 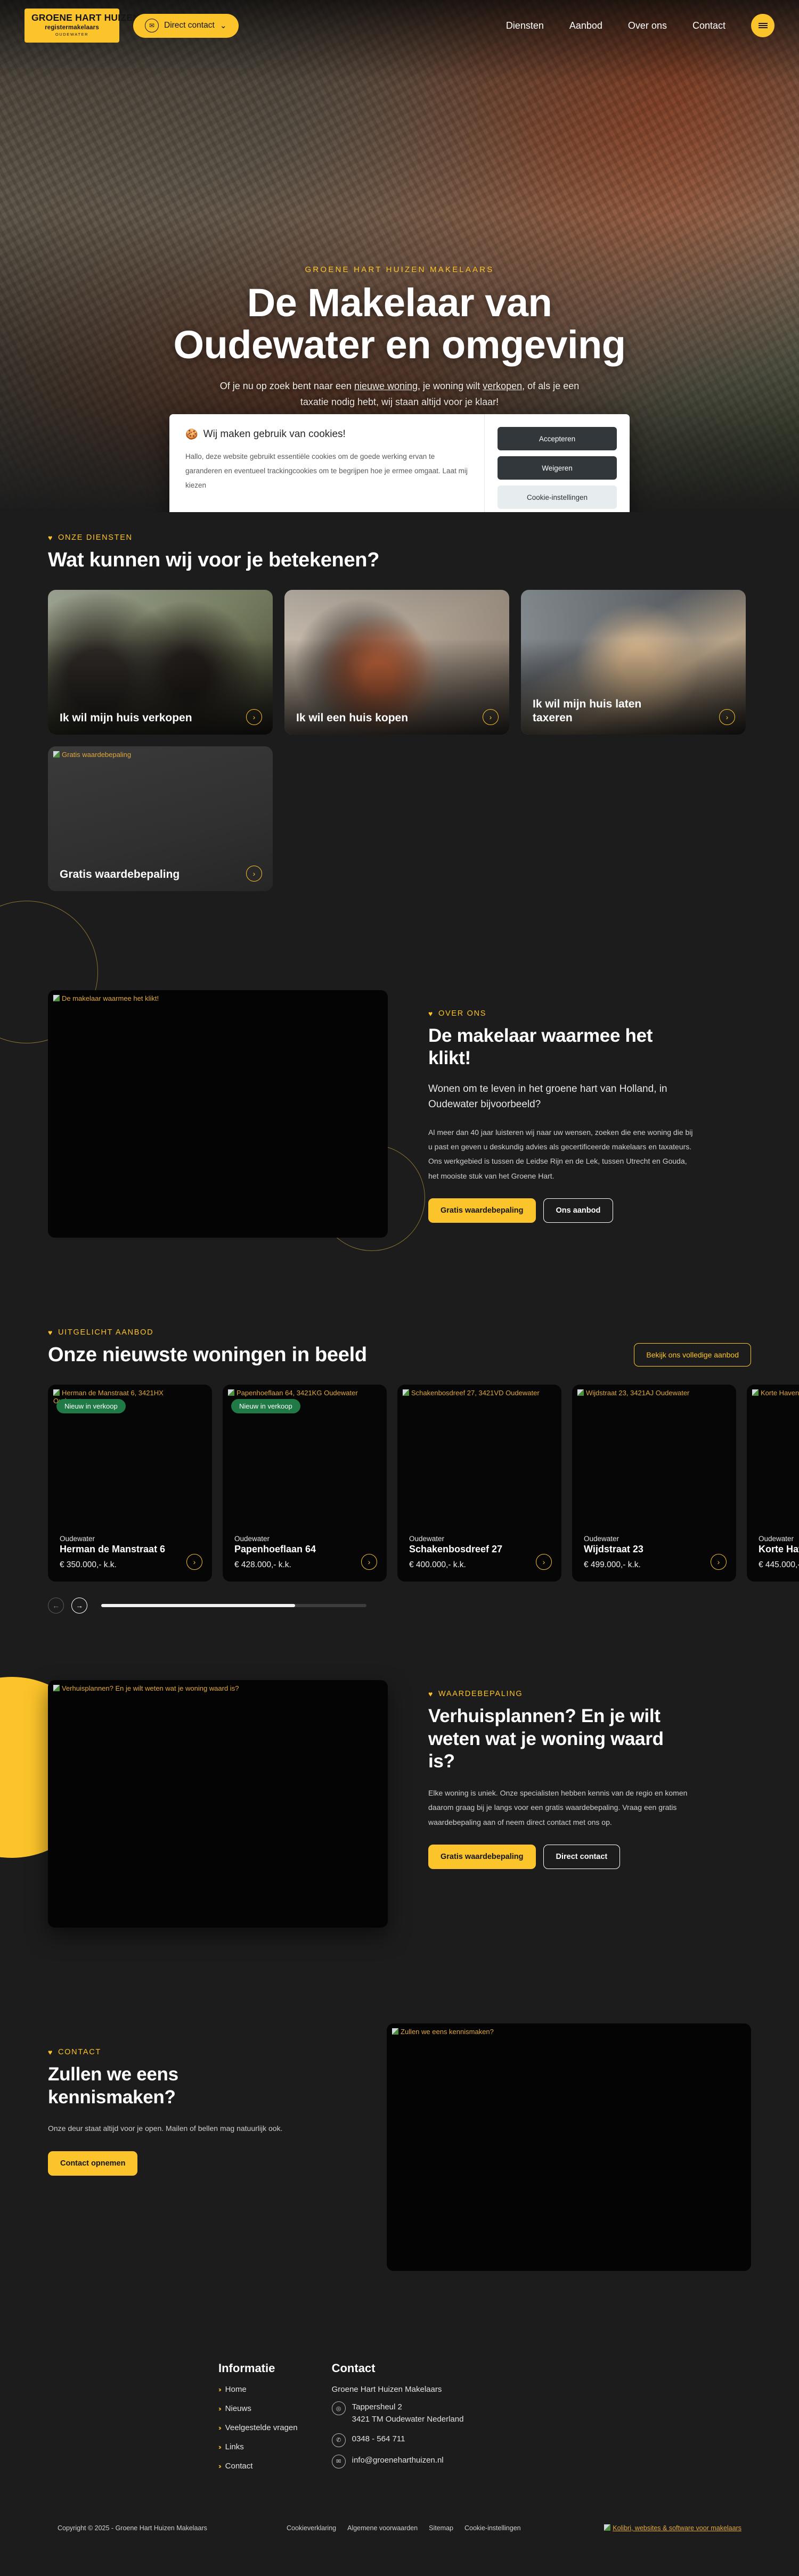 I want to click on footer-contact-heading: Contact, so click(x=353, y=2368).